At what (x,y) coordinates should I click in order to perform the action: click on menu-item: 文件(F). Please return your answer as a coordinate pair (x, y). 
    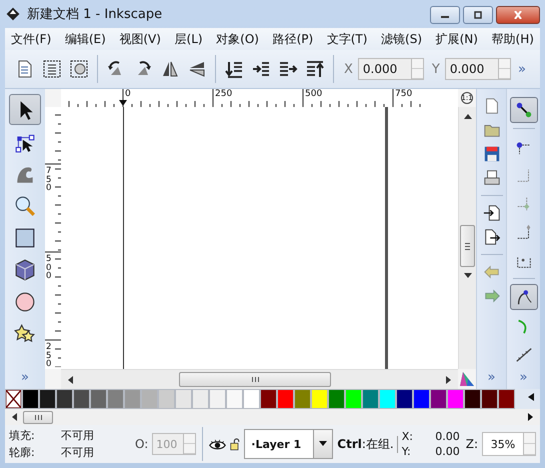
    Looking at the image, I should click on (31, 39).